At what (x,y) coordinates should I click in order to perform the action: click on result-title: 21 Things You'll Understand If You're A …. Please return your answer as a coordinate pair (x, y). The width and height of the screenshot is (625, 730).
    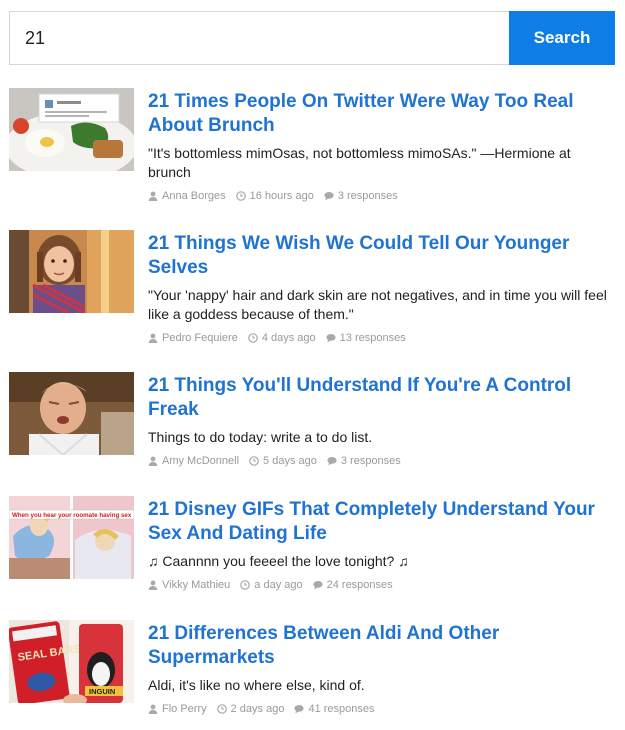
    Looking at the image, I should click on (380, 398).